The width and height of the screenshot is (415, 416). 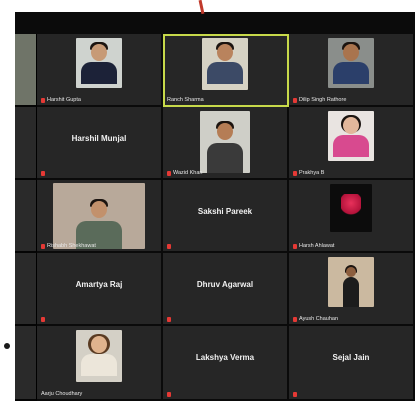 I want to click on tile-rishabh-shekhawat: Rishabh Shekhawat, so click(x=100, y=216).